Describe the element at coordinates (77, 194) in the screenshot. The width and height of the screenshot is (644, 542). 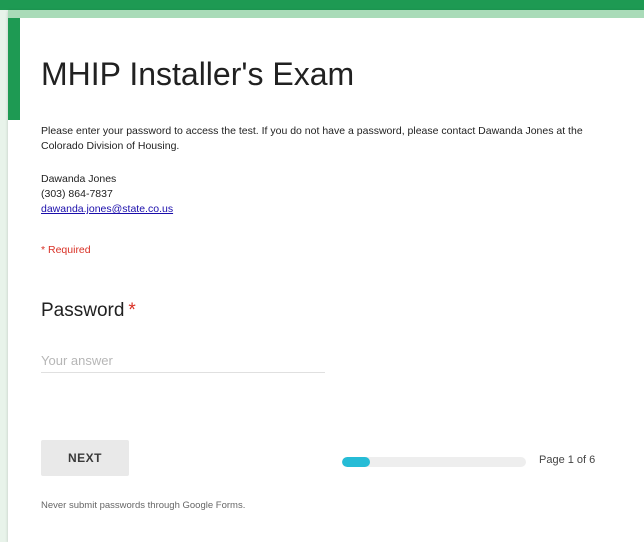
I see `contact-phone: (303) 864-7837` at that location.